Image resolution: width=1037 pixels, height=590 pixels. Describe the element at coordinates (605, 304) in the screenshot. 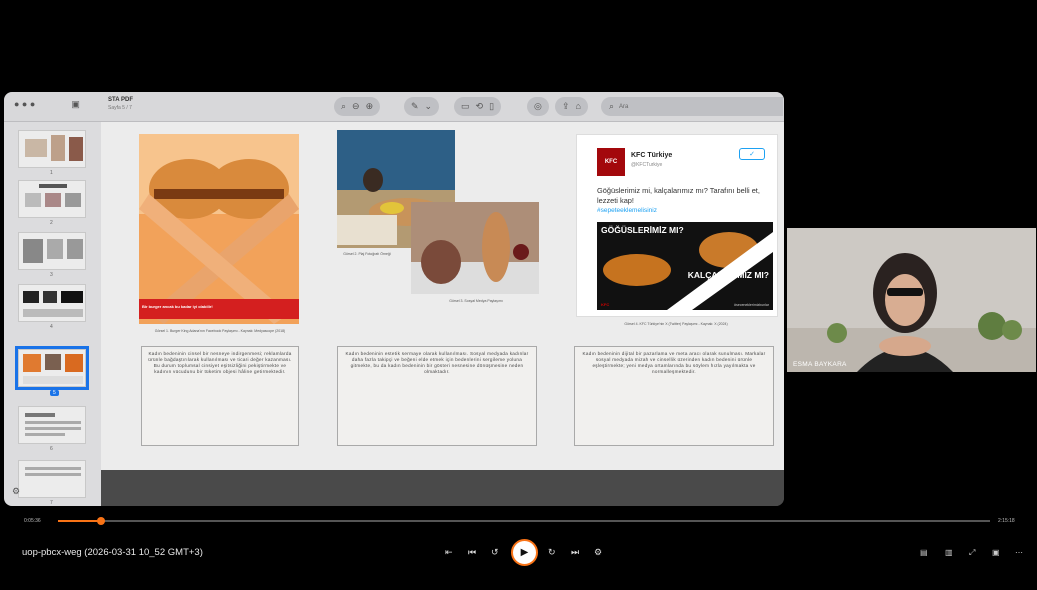

I see `banner-logo: KFC` at that location.